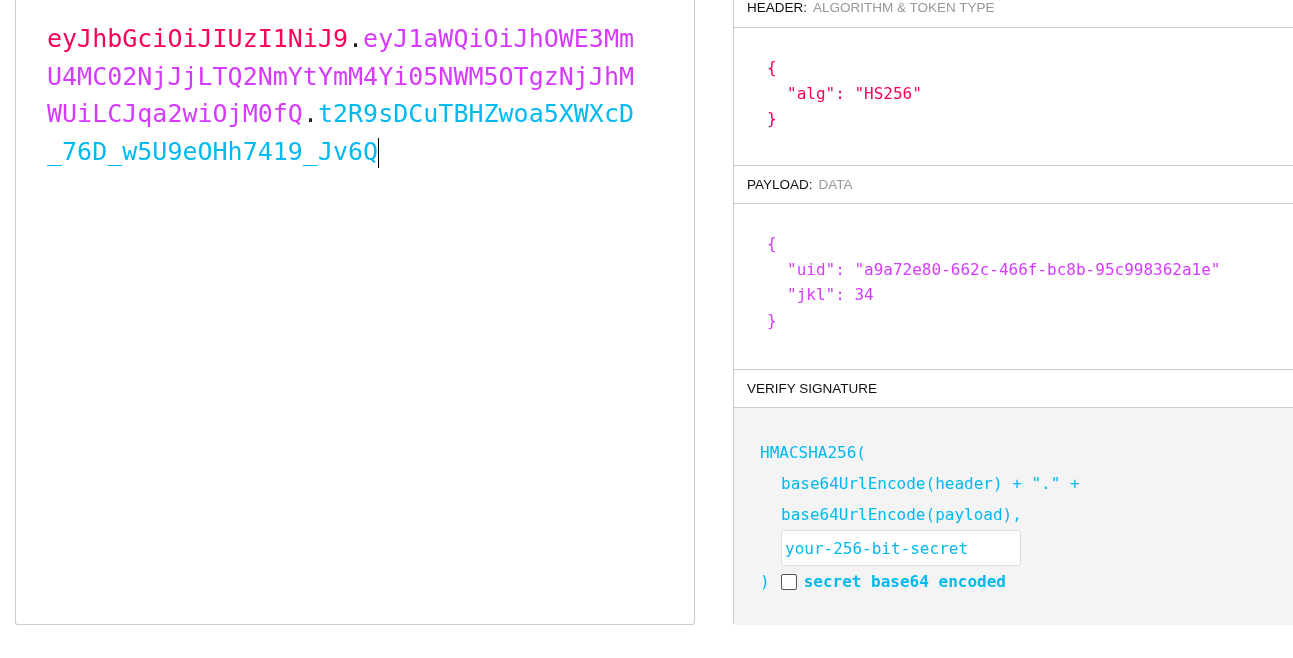 This screenshot has height=658, width=1293. I want to click on section-title: HEADER:, so click(777, 7).